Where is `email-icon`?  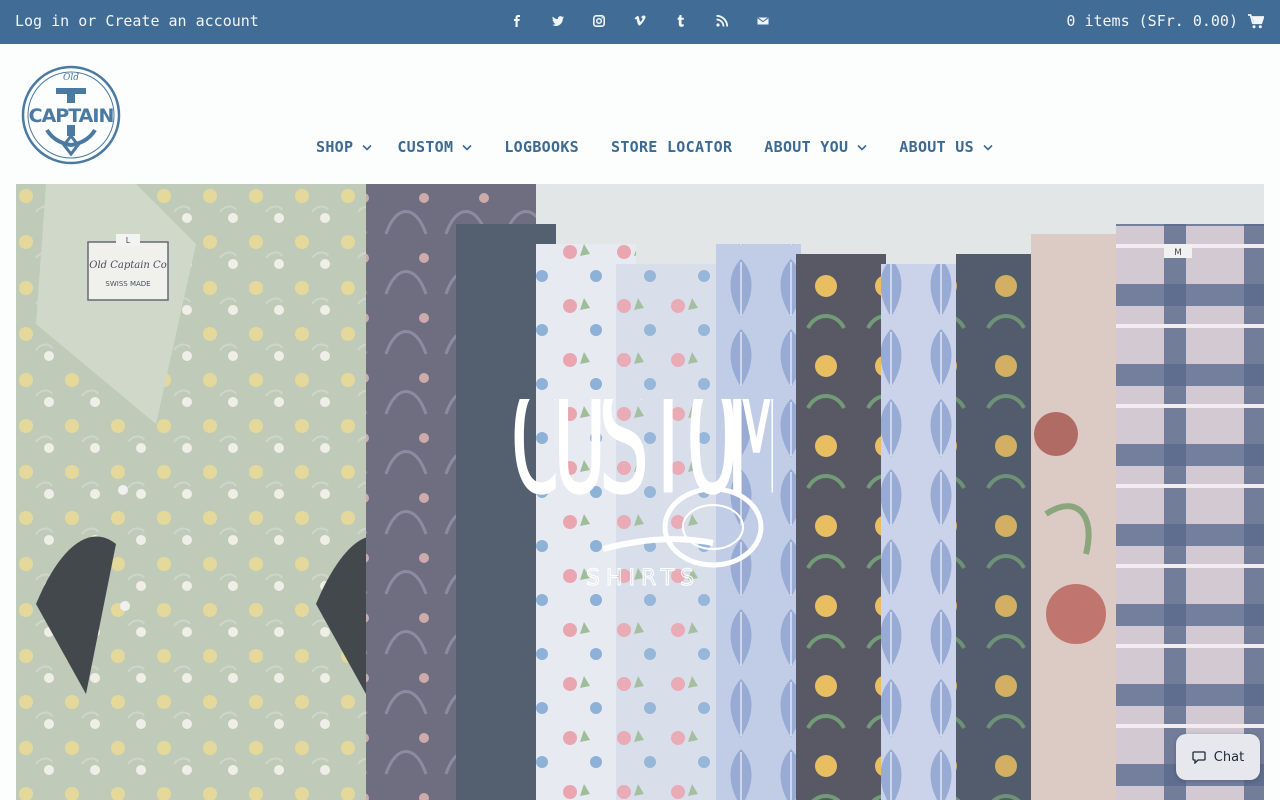 email-icon is located at coordinates (763, 21).